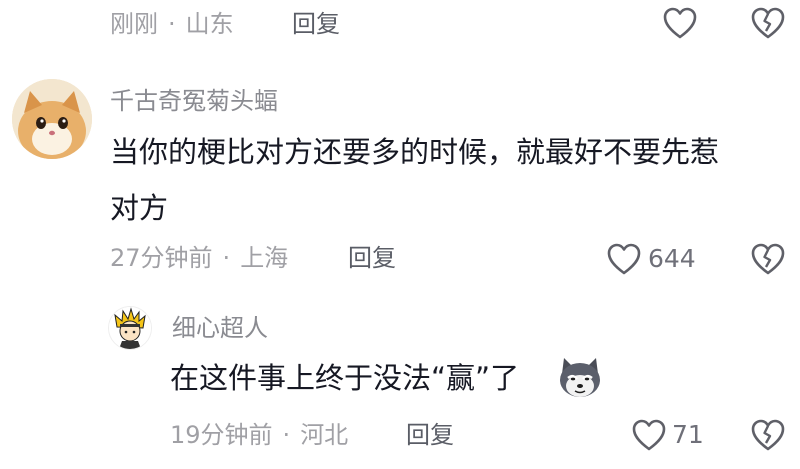 This screenshot has width=800, height=469. I want to click on like-count: 644, so click(672, 258).